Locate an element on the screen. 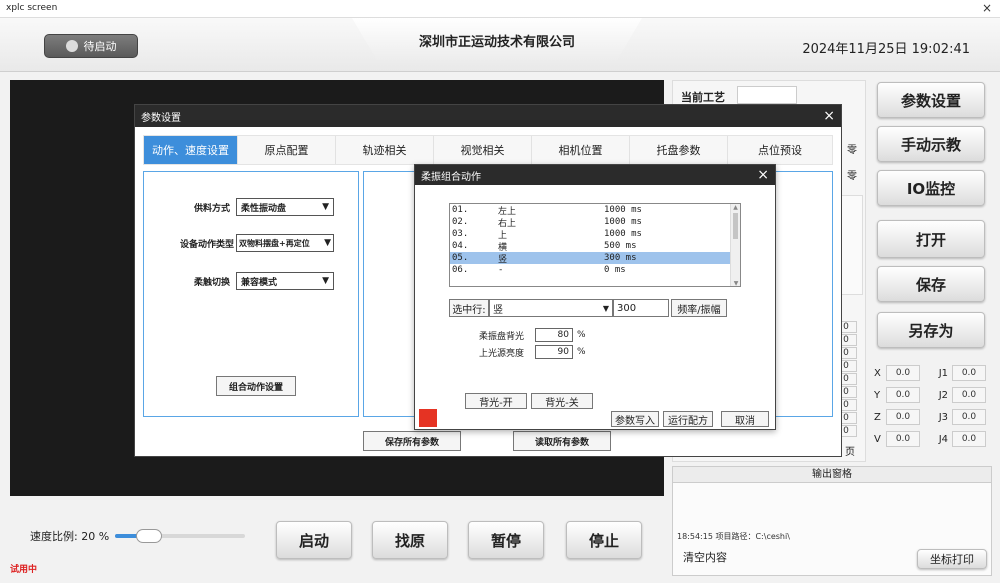 This screenshot has height=583, width=1000. tab-point-preset: 点位预设 is located at coordinates (780, 150).